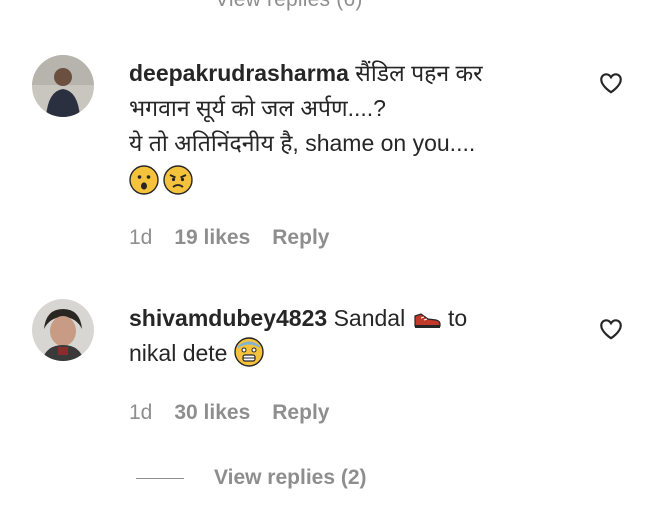 The height and width of the screenshot is (516, 650). I want to click on fearful-face-icon, so click(249, 352).